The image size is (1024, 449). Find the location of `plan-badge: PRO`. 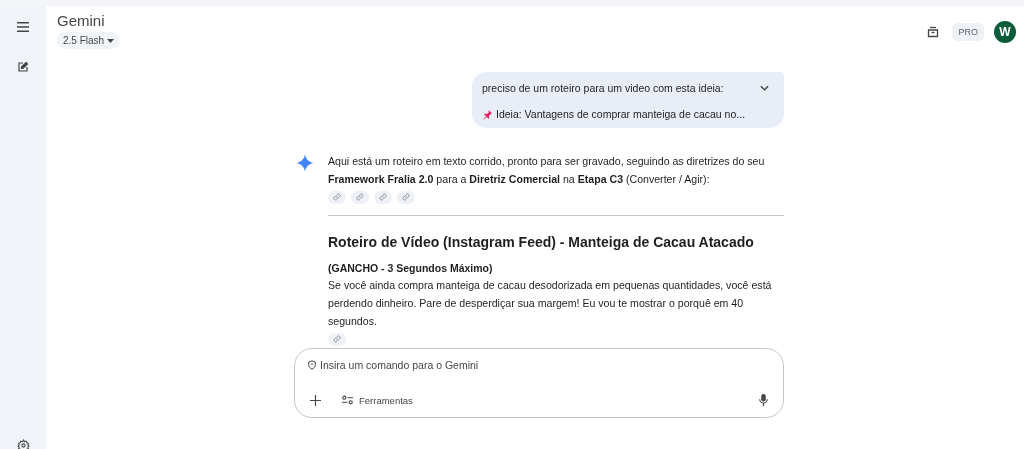

plan-badge: PRO is located at coordinates (968, 32).